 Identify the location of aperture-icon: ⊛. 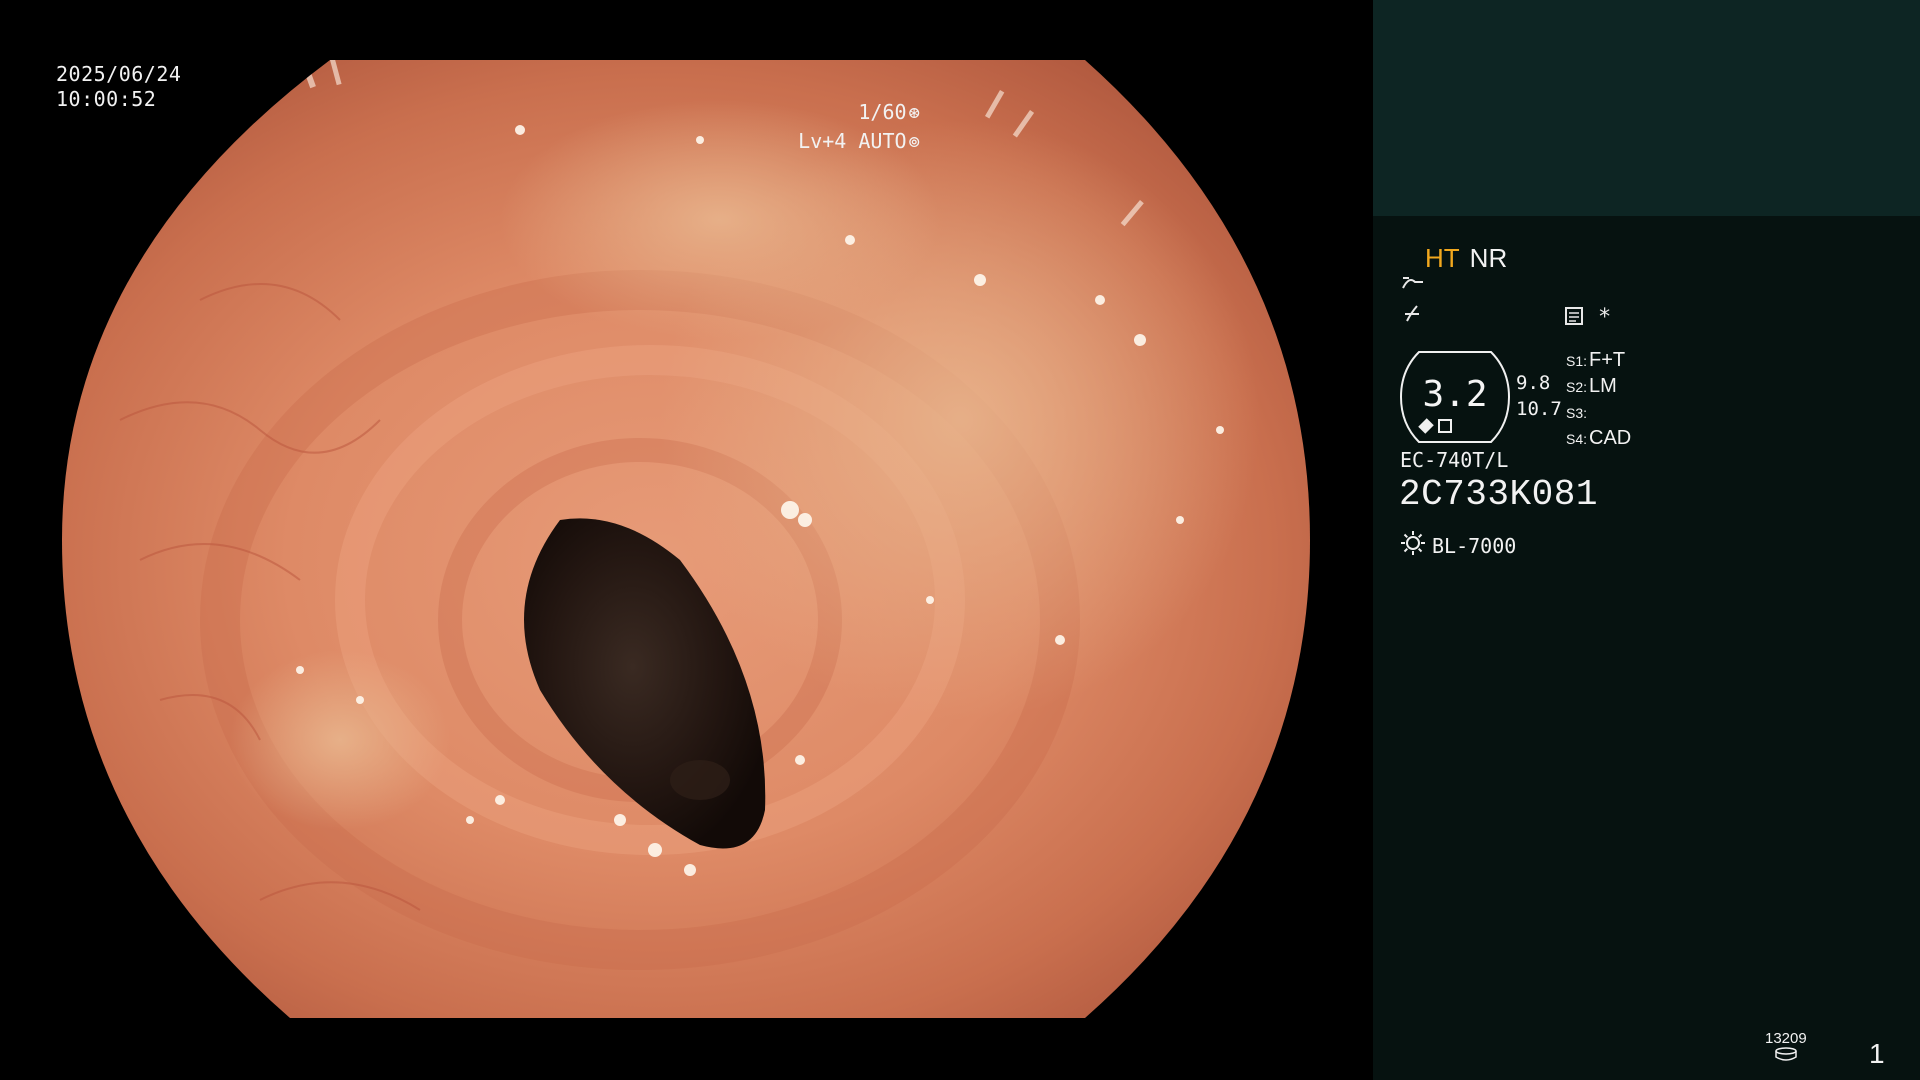
(914, 113).